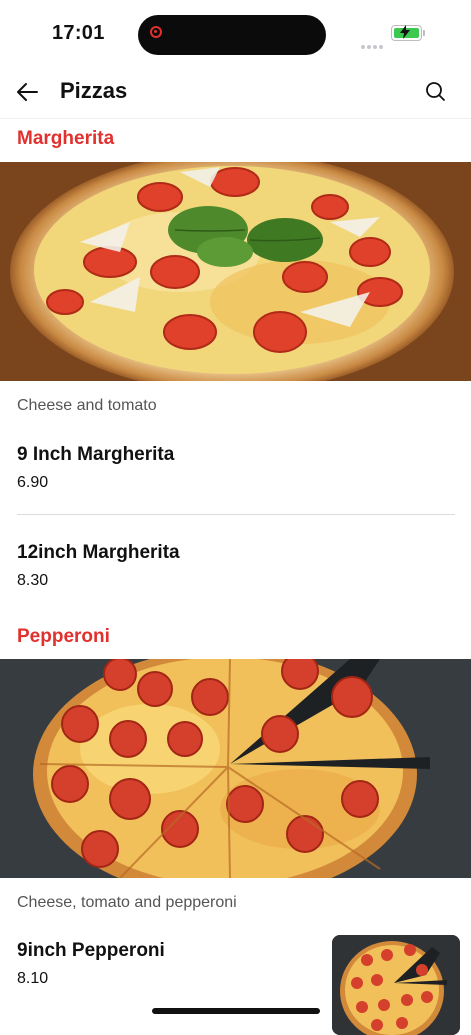  I want to click on home-indicator, so click(236, 1011).